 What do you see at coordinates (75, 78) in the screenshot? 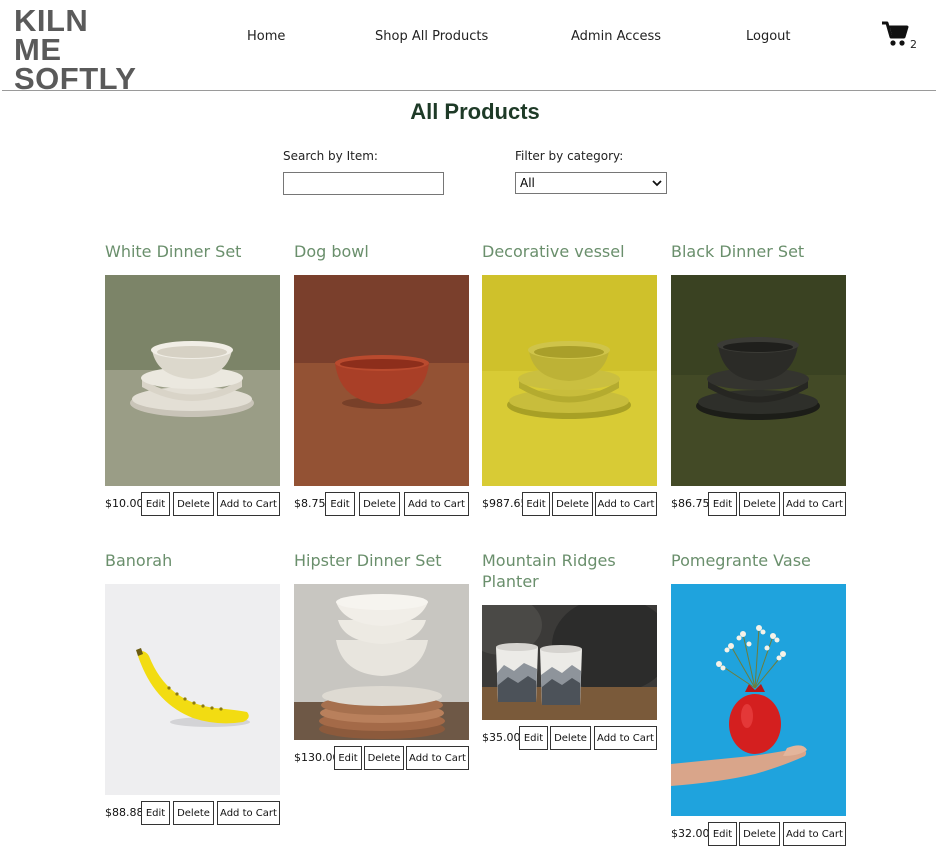
I see `logo-line-2: SOFTLY` at bounding box center [75, 78].